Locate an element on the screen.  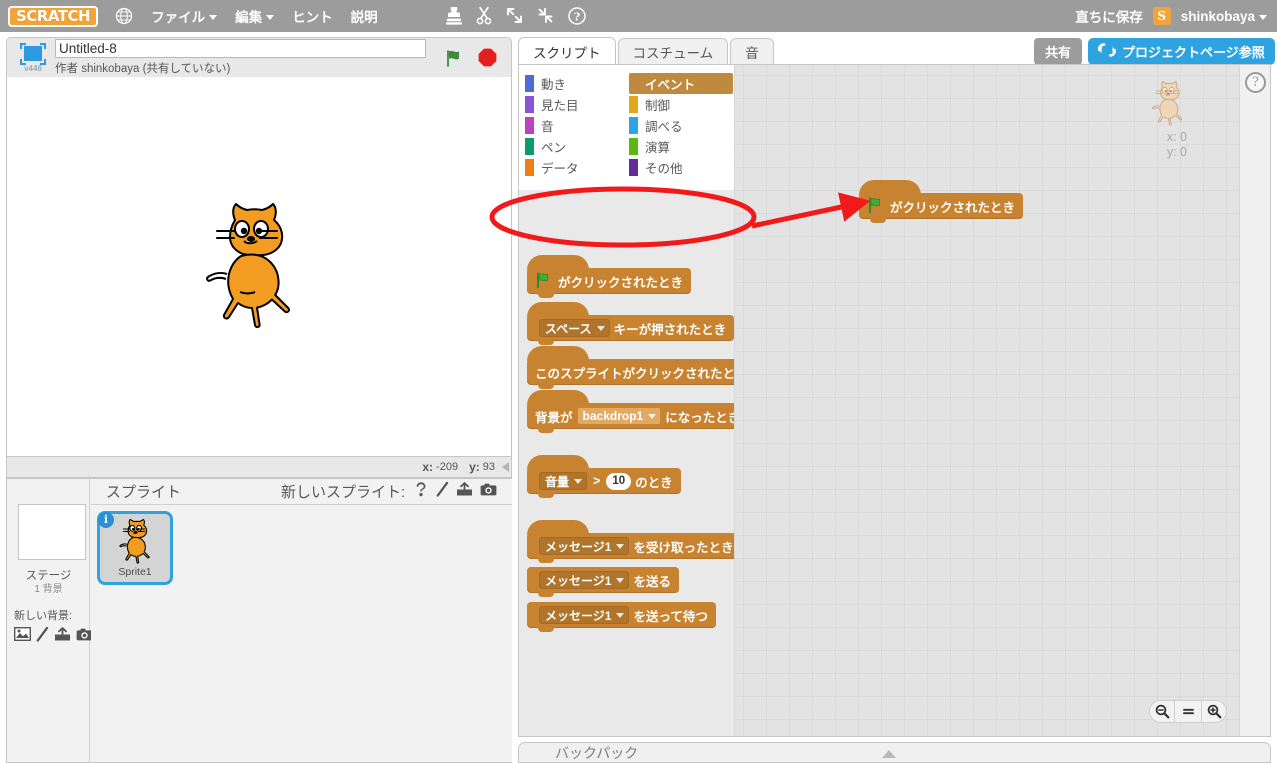
sensor-dropdown: 音量 is located at coordinates (563, 481).